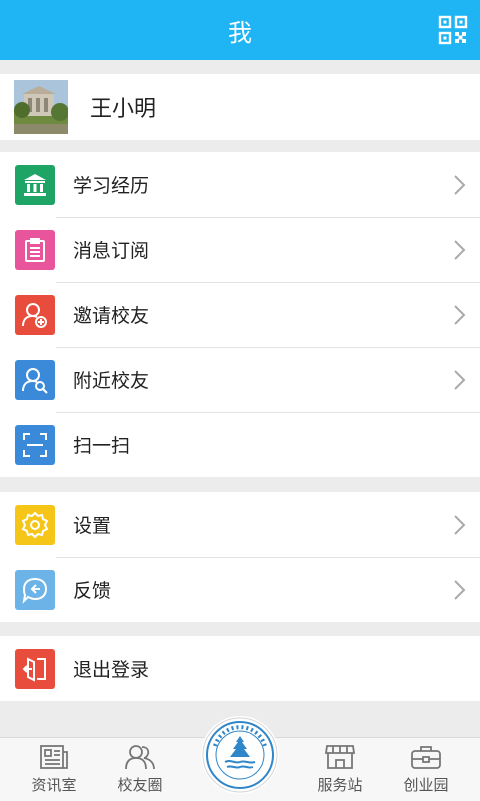 This screenshot has width=480, height=801. I want to click on school-logo-button, so click(240, 755).